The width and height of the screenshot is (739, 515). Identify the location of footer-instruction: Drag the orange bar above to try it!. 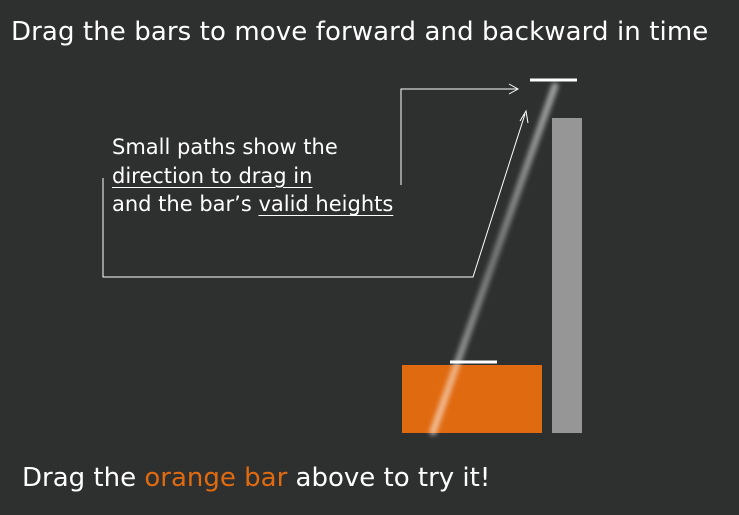
(256, 478).